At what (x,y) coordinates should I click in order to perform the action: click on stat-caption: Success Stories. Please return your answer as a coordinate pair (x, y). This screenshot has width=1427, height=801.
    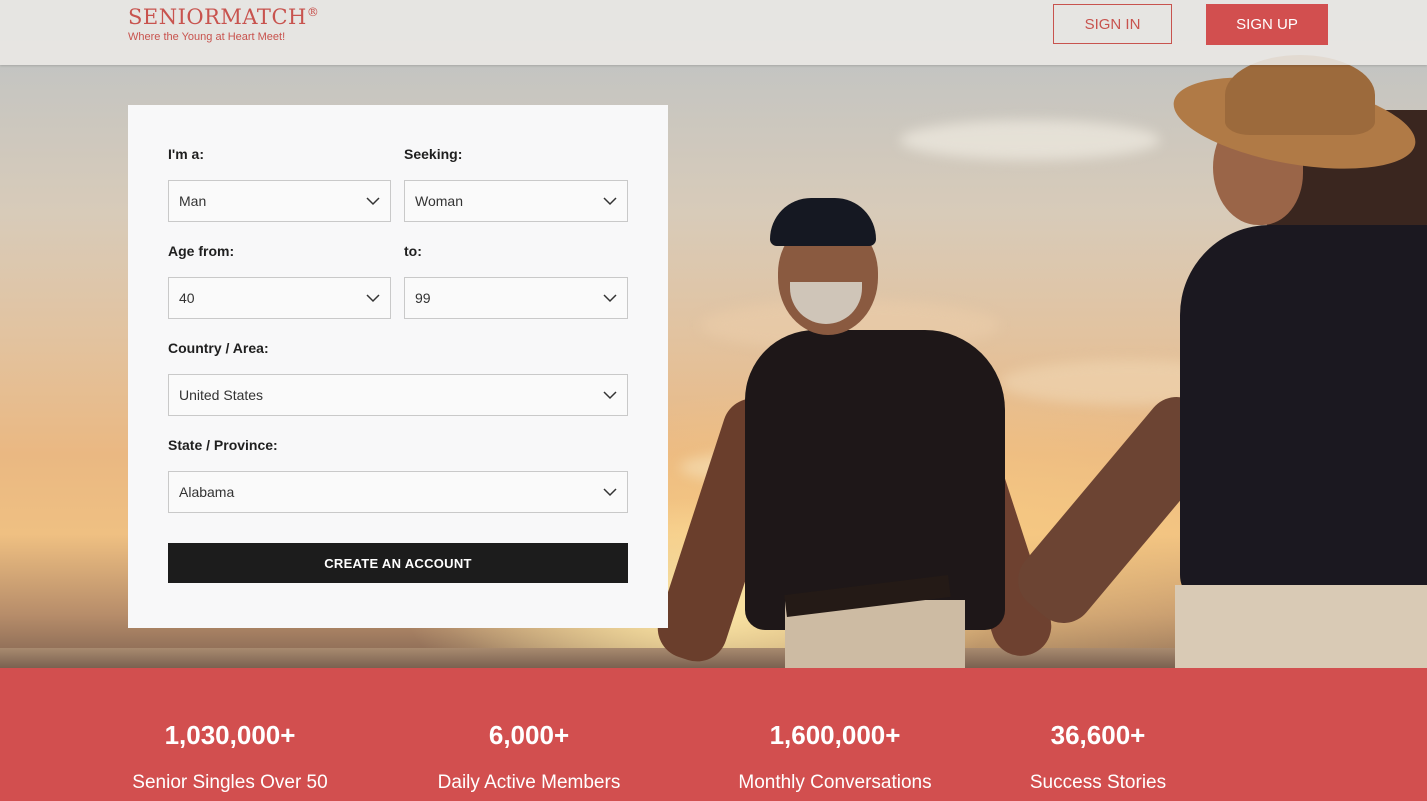
    Looking at the image, I should click on (1098, 782).